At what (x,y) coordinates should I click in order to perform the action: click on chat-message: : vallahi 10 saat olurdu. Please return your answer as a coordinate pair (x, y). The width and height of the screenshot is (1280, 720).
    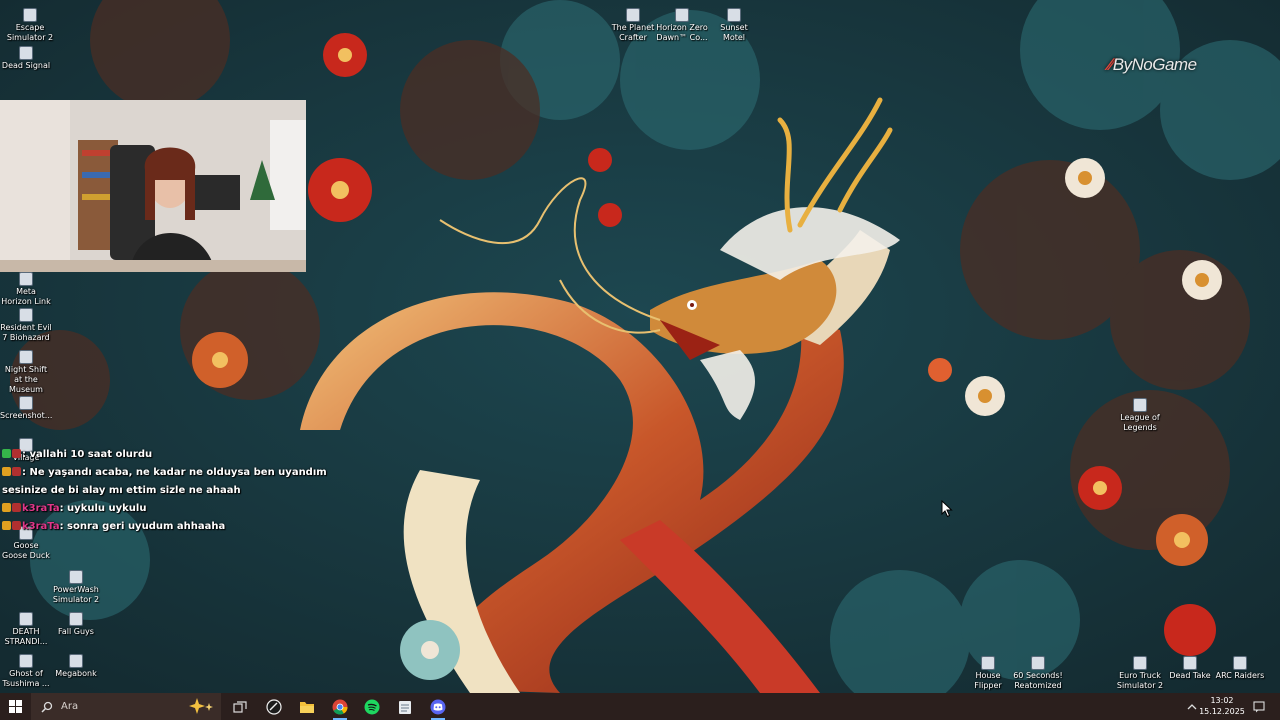
    Looking at the image, I should click on (159, 455).